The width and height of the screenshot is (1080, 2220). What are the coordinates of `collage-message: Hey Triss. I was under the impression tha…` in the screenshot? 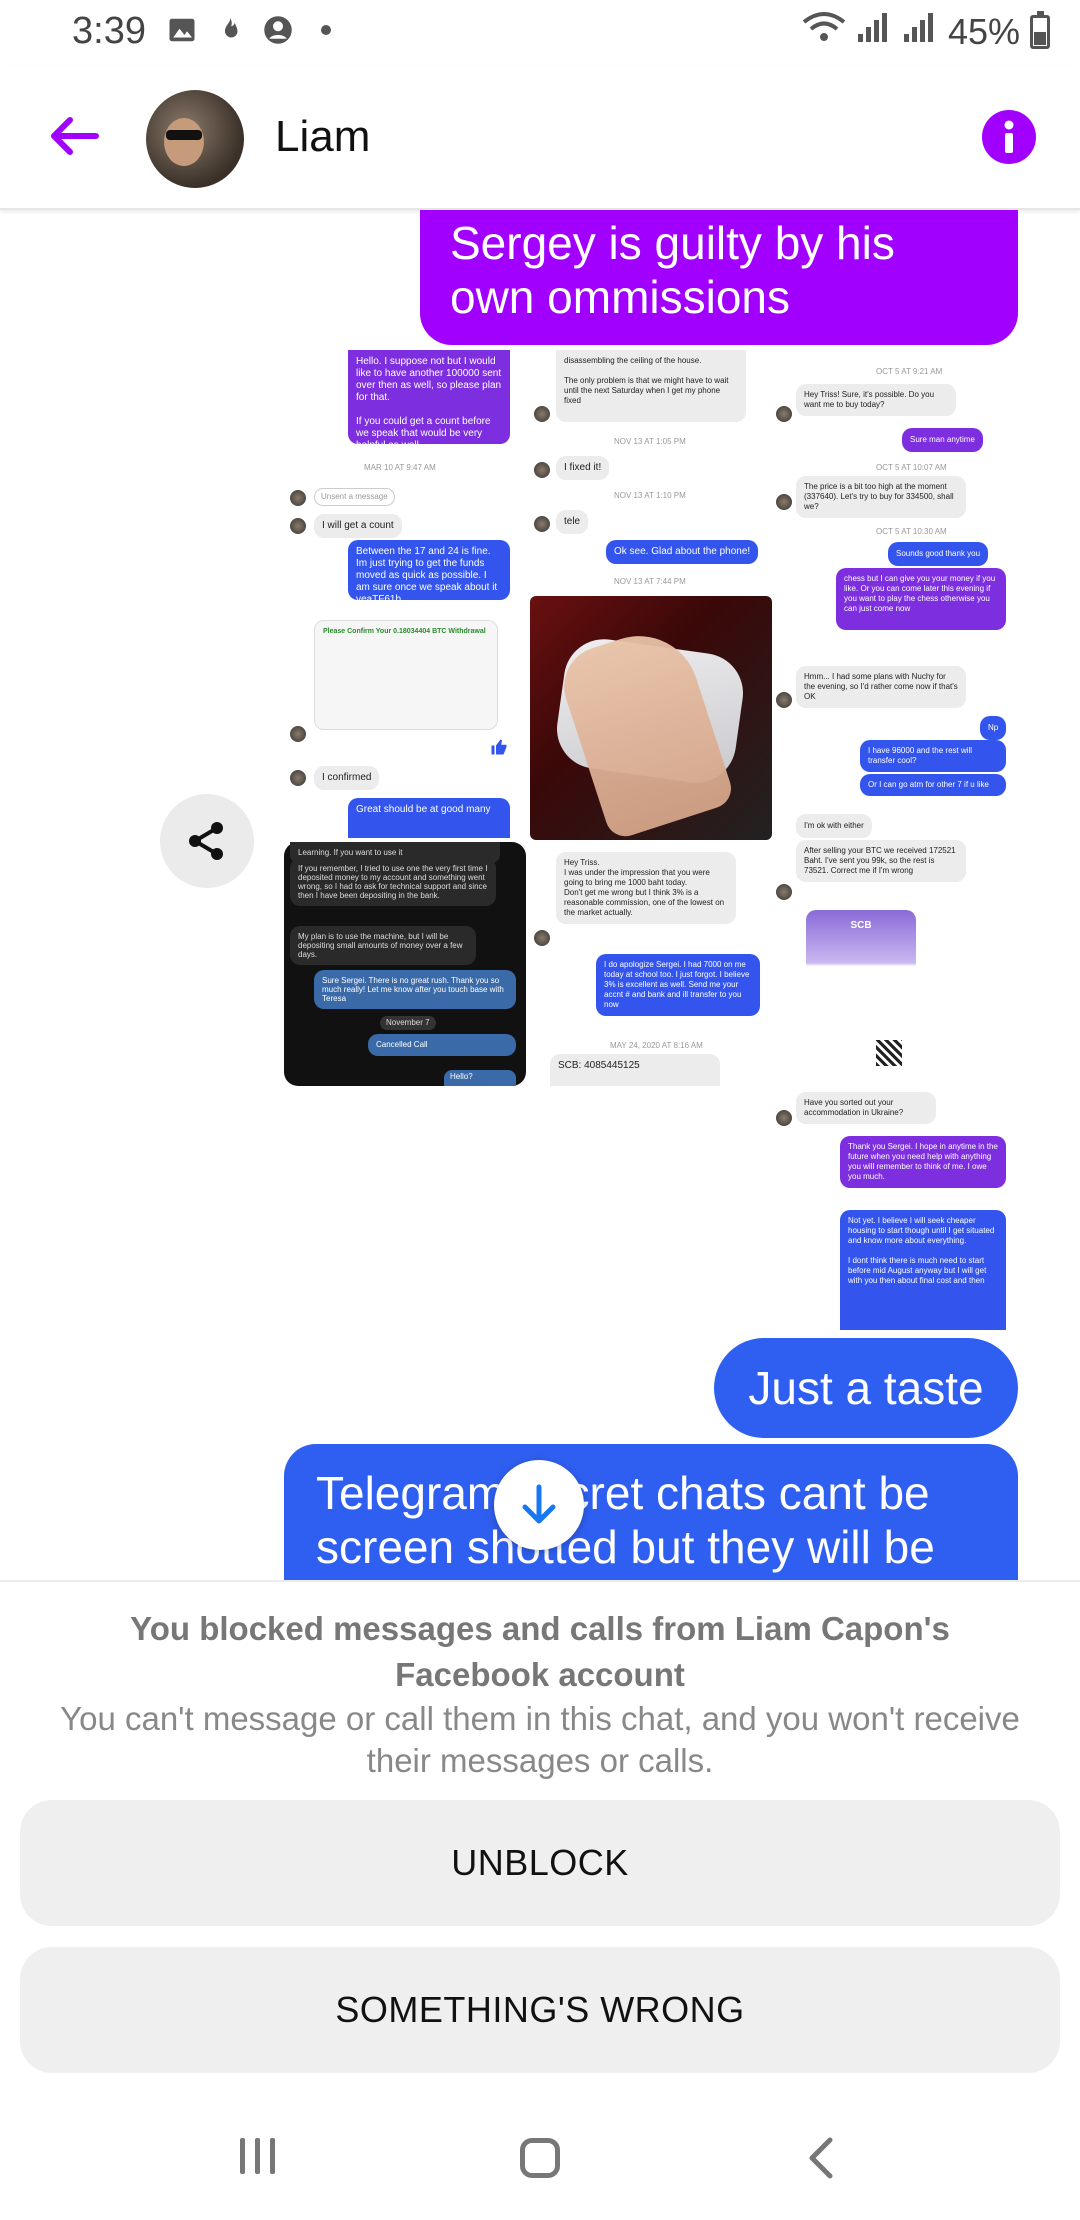 It's located at (646, 888).